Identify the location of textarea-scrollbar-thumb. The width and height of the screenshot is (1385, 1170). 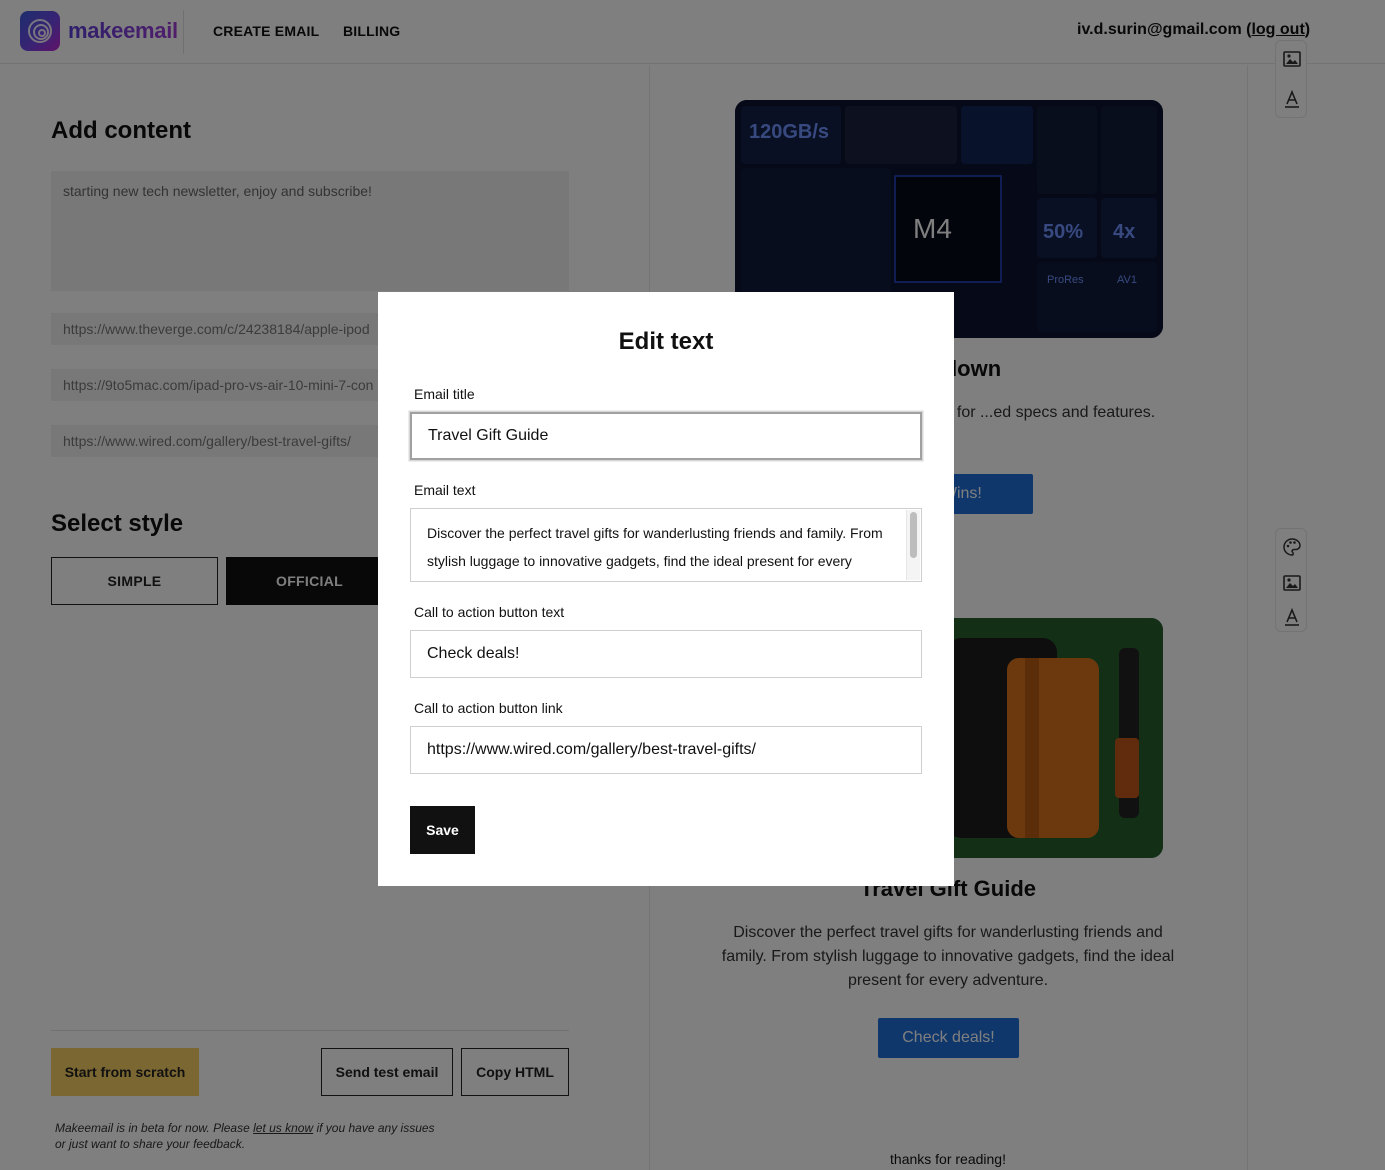
(913, 535).